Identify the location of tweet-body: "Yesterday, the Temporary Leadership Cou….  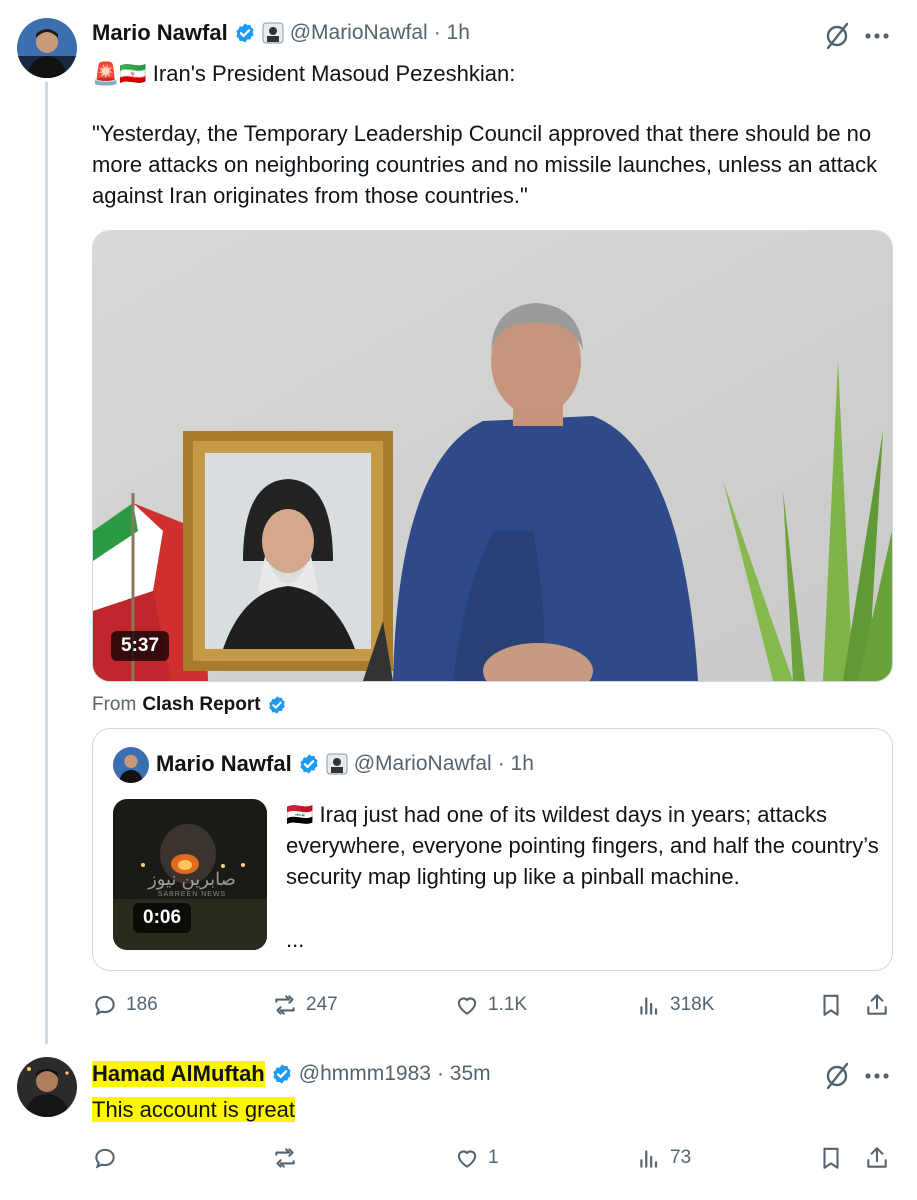
(485, 164).